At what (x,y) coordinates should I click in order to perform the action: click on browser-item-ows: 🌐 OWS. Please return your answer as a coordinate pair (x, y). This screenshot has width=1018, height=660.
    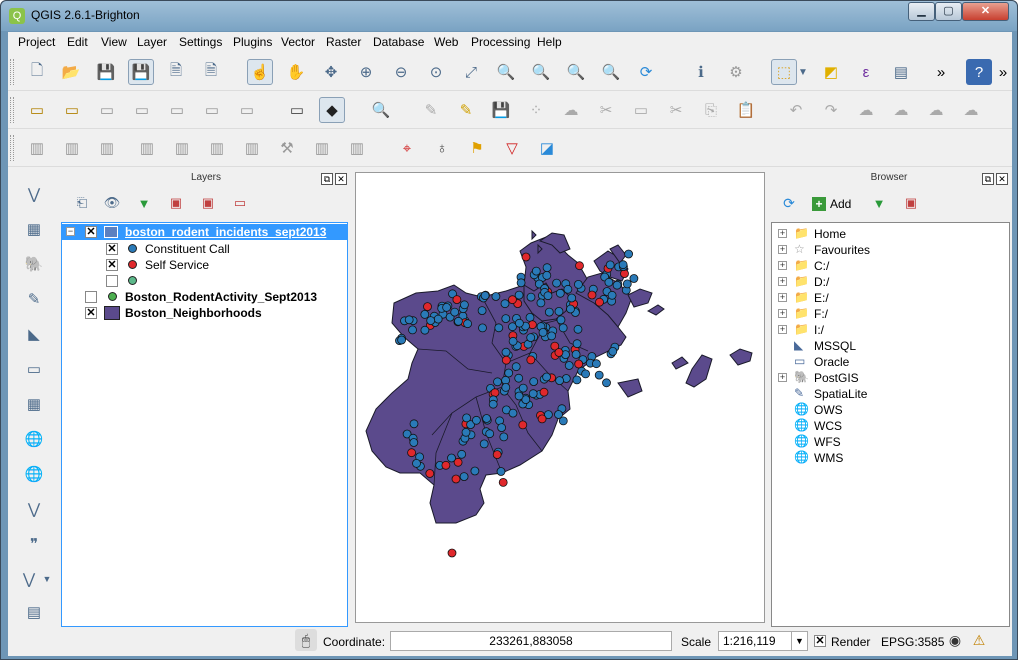
    Looking at the image, I should click on (889, 410).